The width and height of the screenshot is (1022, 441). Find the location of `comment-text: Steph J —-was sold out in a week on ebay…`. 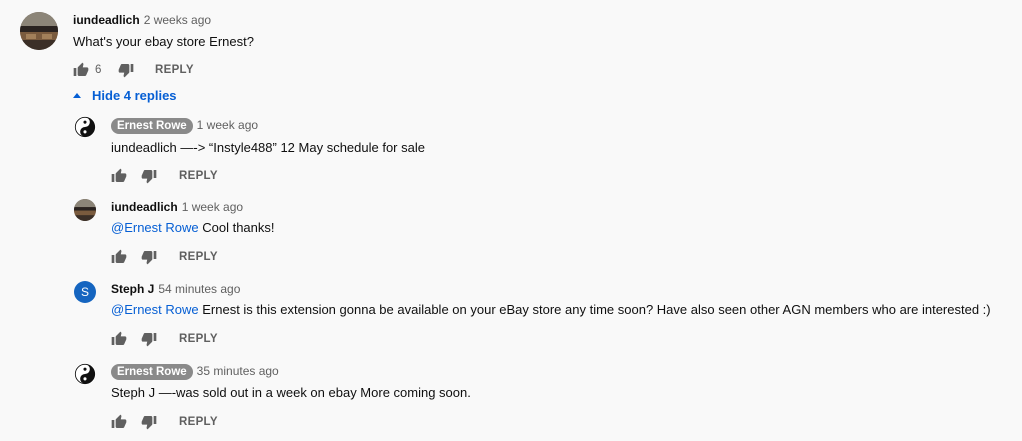

comment-text: Steph J —-was sold out in a week on ebay… is located at coordinates (291, 392).